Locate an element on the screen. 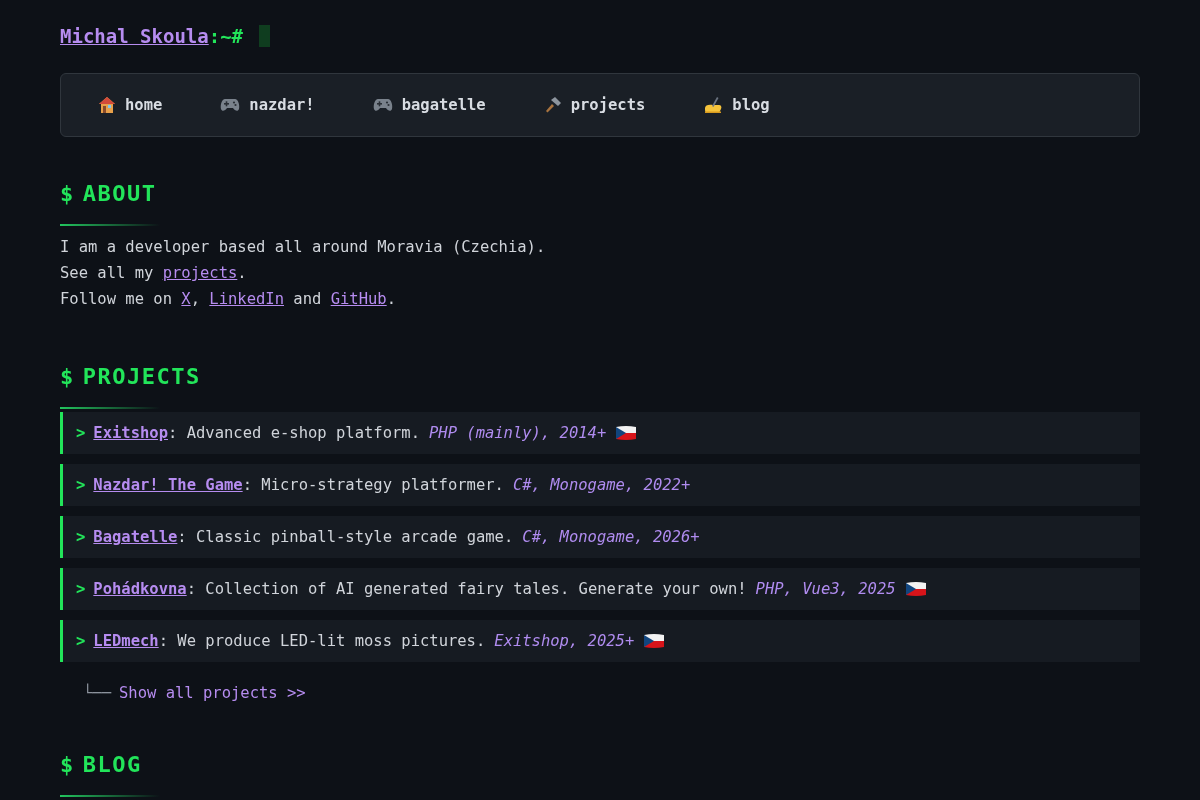 This screenshot has height=800, width=1200. project-description: : Micro-strategy platformer. is located at coordinates (373, 485).